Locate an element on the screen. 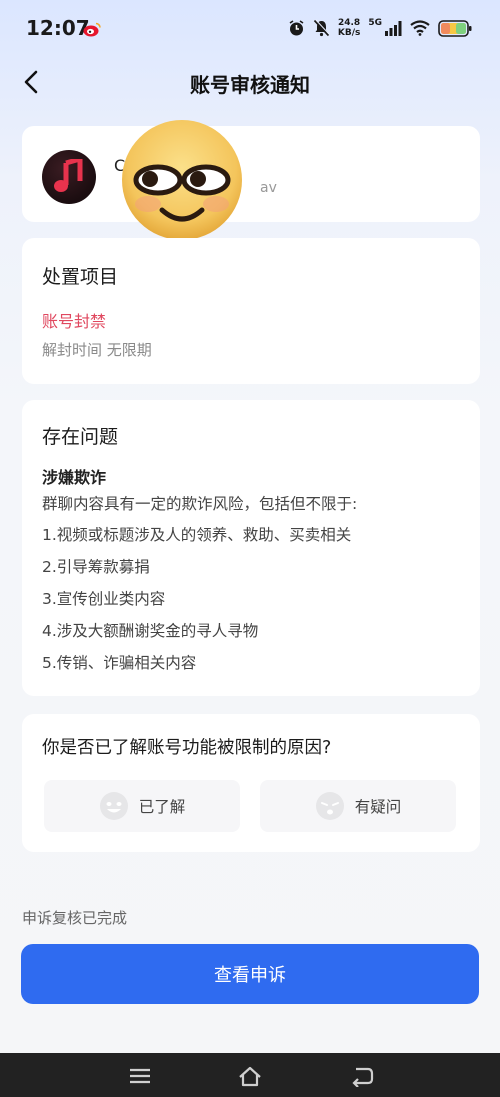  menu-icon is located at coordinates (140, 1076).